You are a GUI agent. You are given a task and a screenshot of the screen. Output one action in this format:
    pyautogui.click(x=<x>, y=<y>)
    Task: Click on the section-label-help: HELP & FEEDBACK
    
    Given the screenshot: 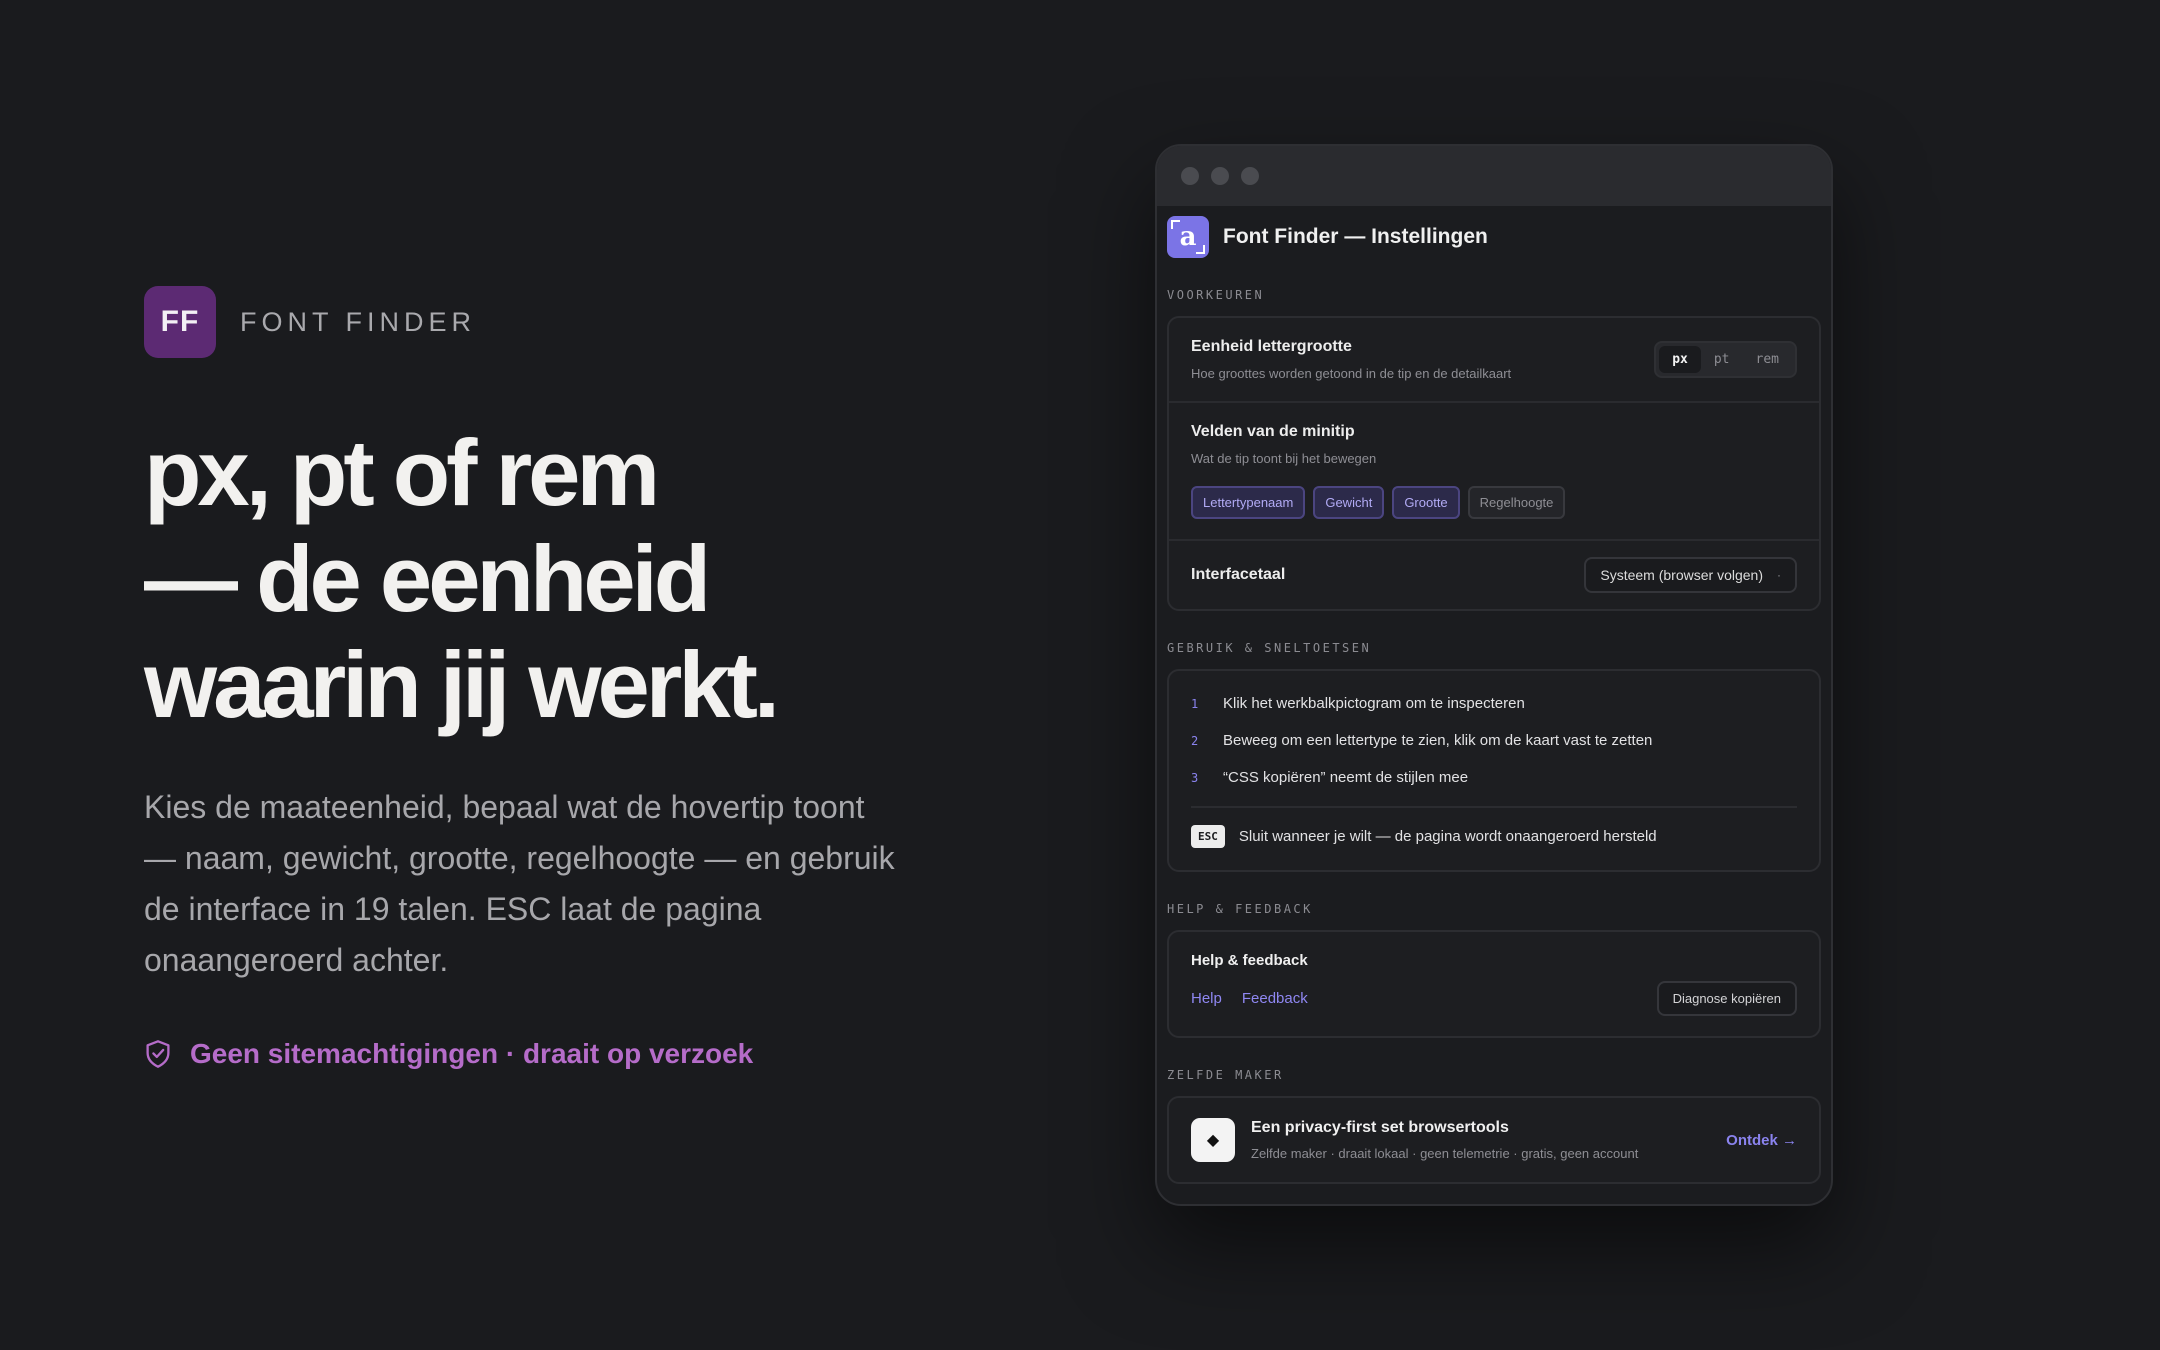 What is the action you would take?
    pyautogui.click(x=1240, y=909)
    